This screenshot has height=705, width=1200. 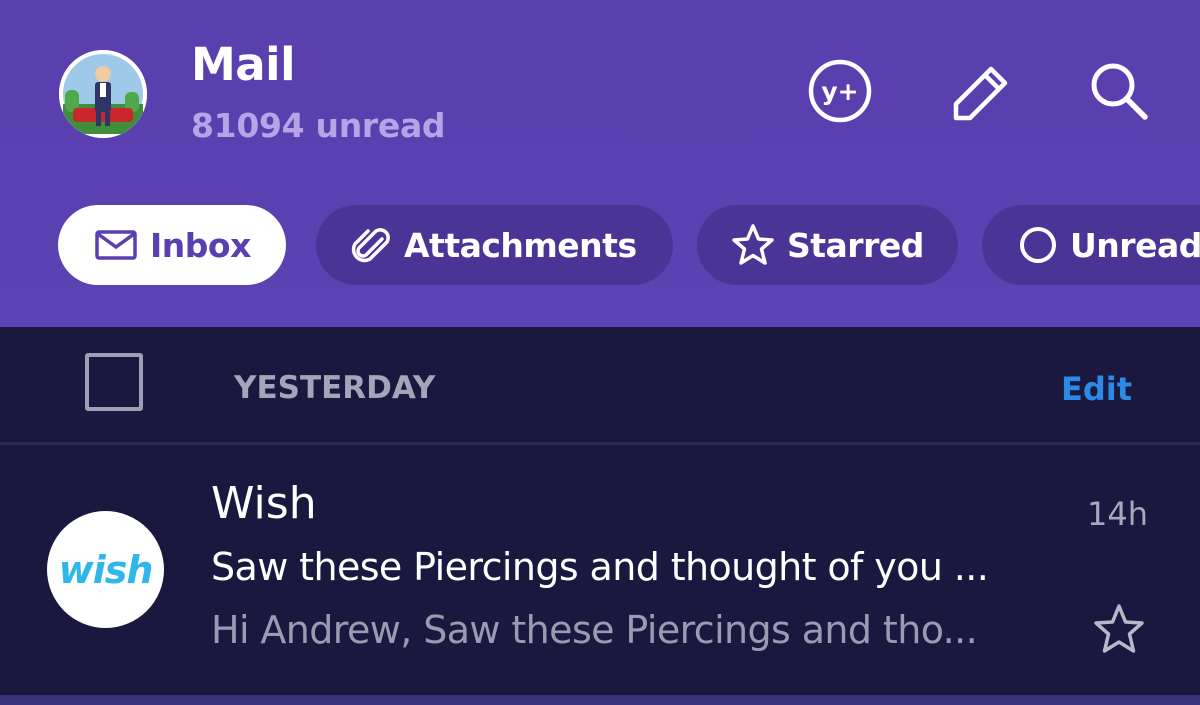 I want to click on compose-button, so click(x=978, y=91).